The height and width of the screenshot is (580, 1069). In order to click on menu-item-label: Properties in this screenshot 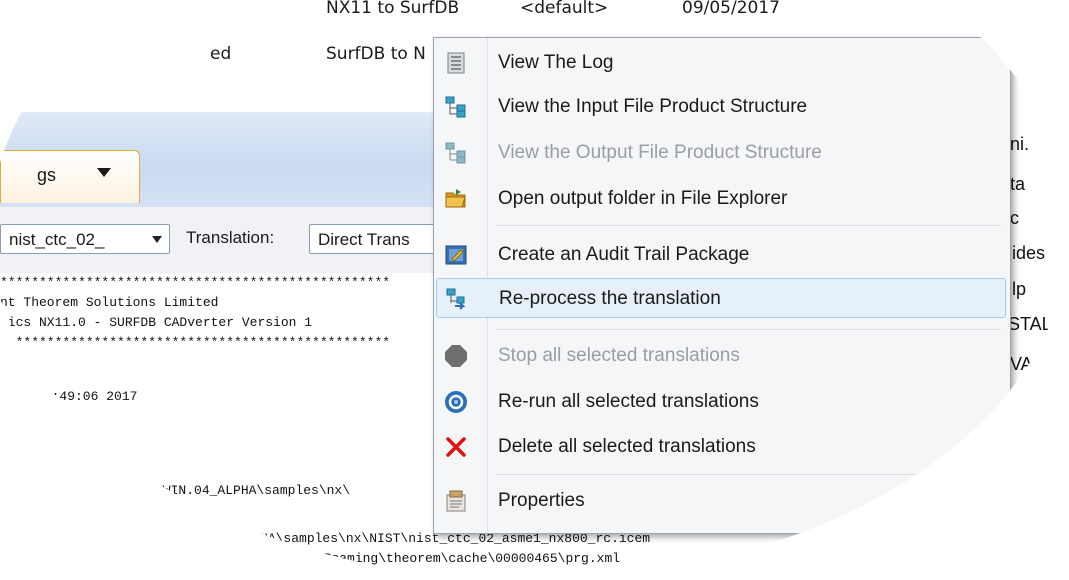, I will do `click(541, 500)`.